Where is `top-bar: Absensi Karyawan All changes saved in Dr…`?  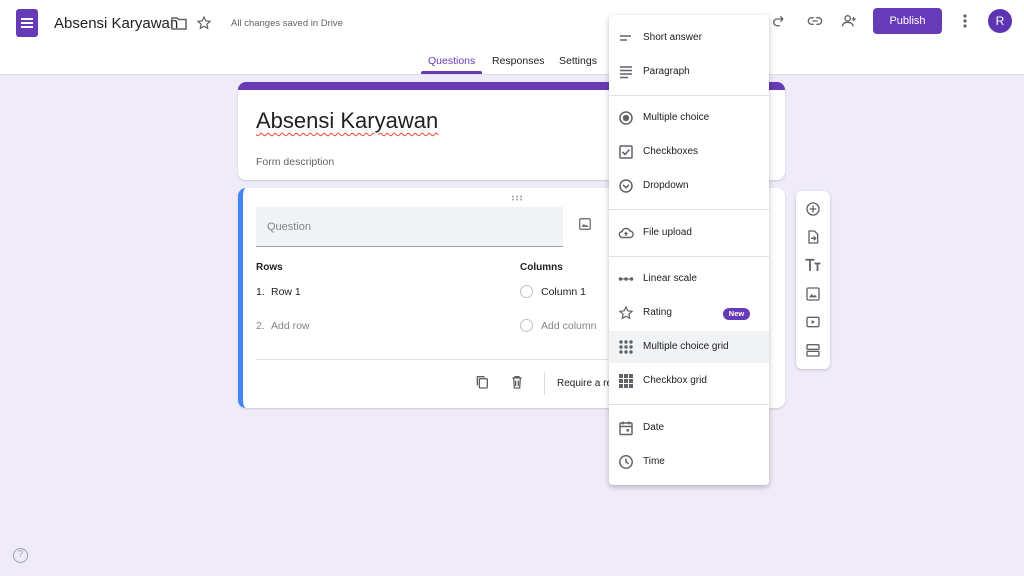
top-bar: Absensi Karyawan All changes saved in Dr… is located at coordinates (512, 37).